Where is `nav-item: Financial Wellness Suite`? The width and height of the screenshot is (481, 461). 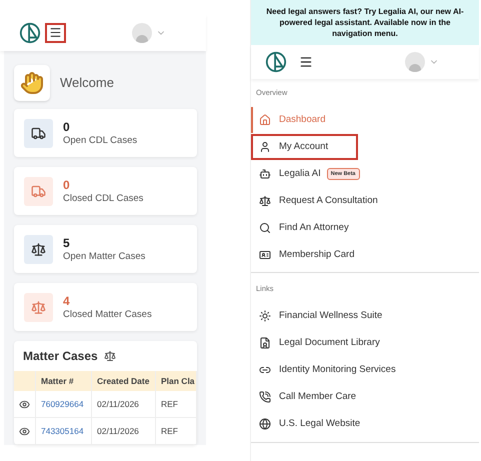
nav-item: Financial Wellness Suite is located at coordinates (322, 316).